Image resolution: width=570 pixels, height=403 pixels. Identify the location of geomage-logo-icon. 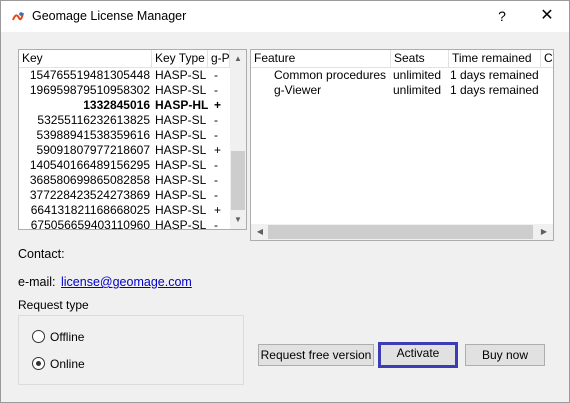
(18, 17).